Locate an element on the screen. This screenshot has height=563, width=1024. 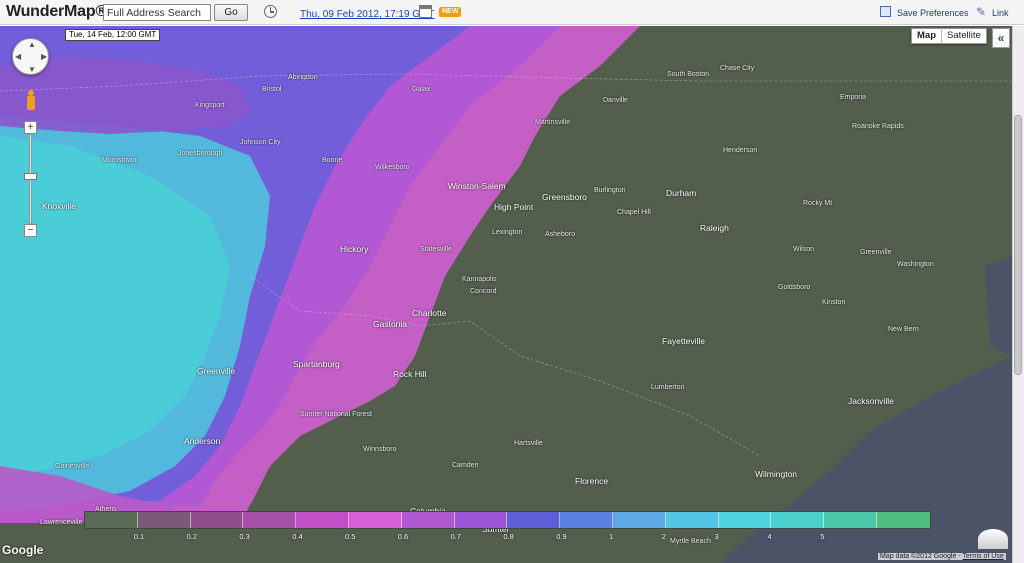
save-preferences-link: Save Preferences is located at coordinates (933, 13).